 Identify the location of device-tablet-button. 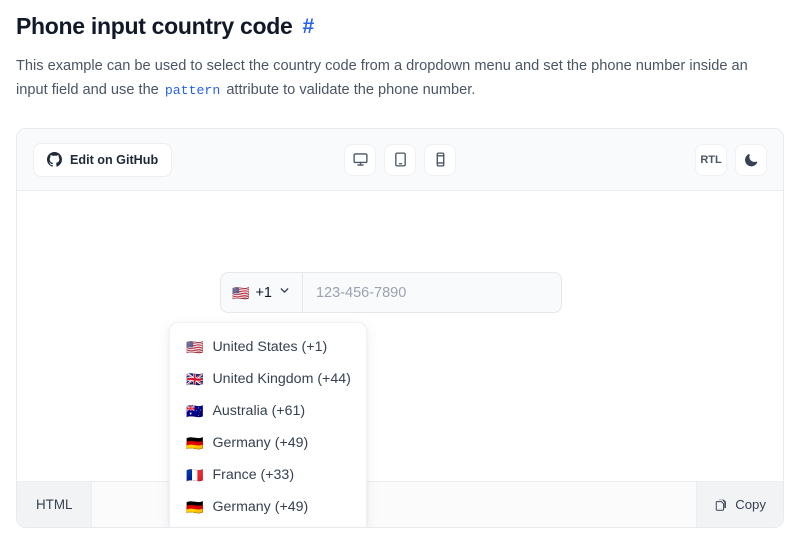
(400, 159).